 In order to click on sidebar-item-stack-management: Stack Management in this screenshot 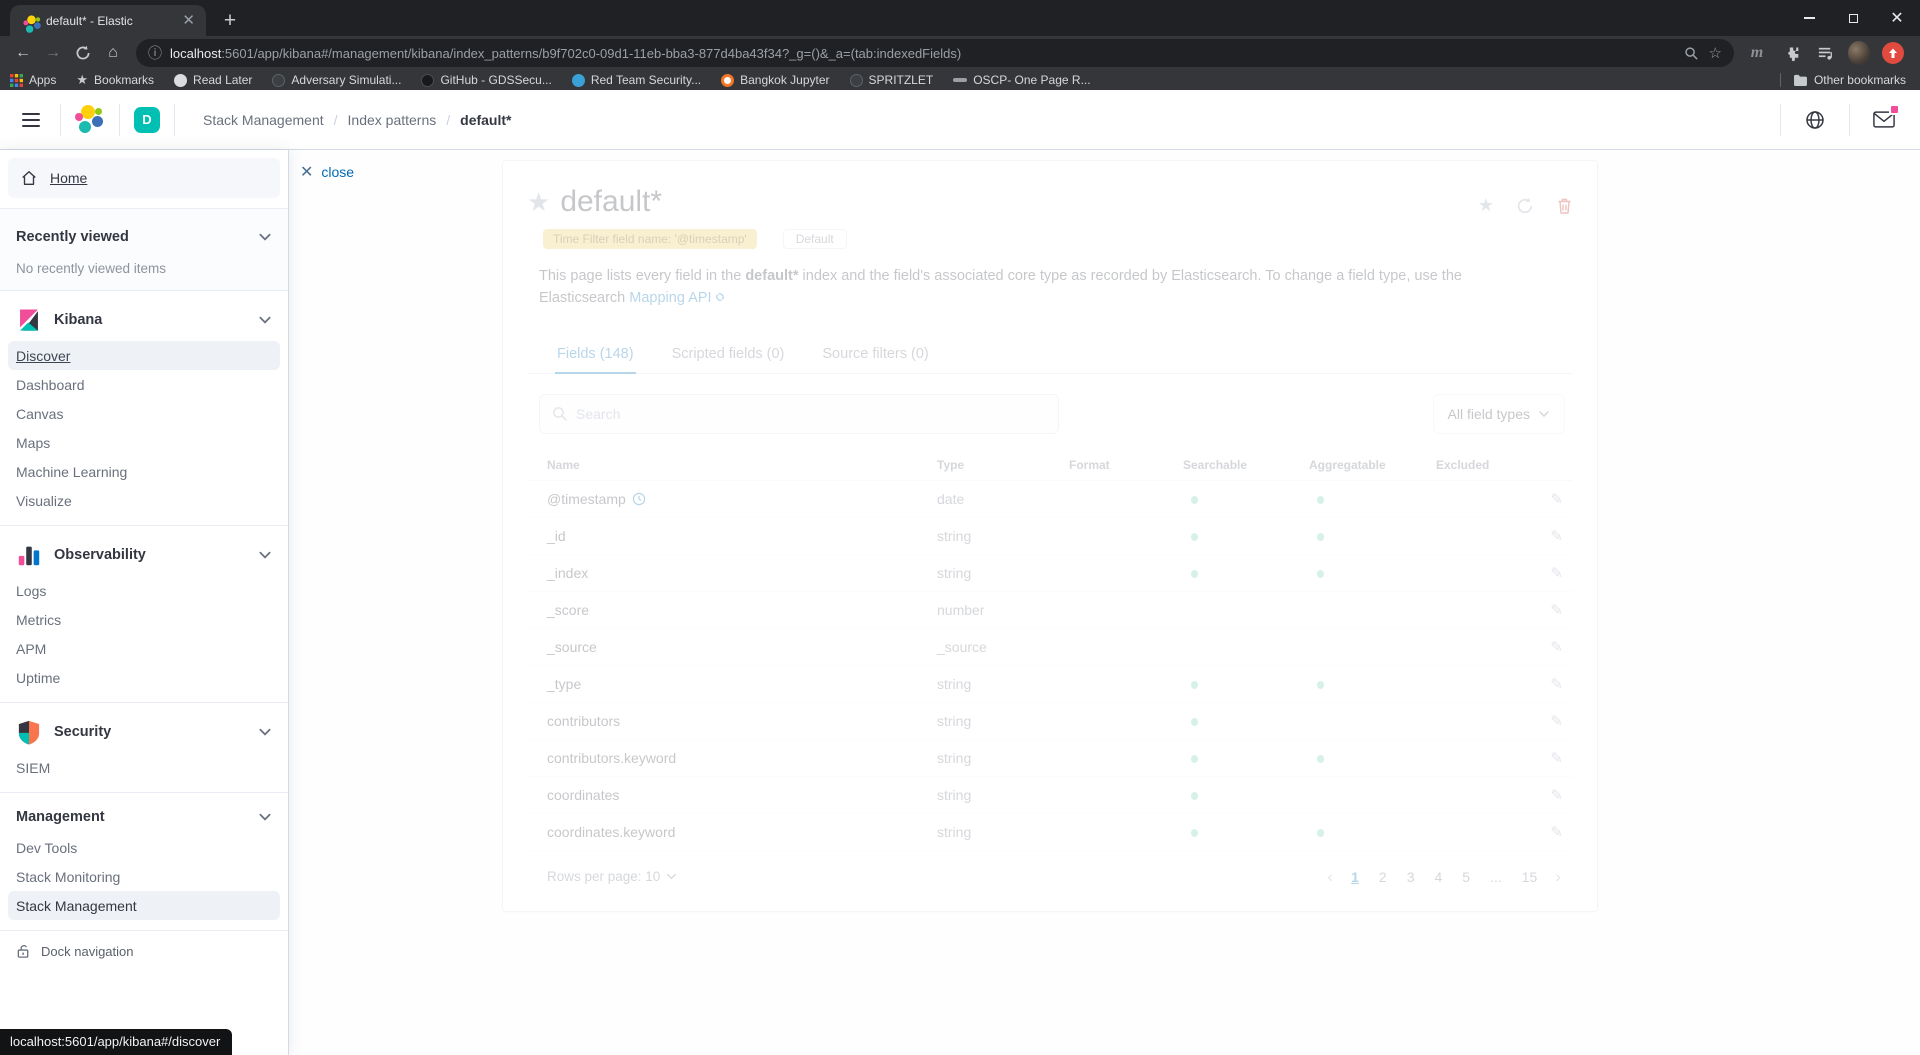, I will do `click(144, 905)`.